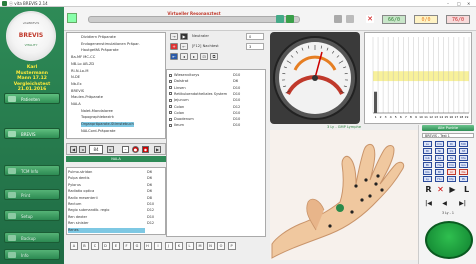 This screenshot has height=264, width=476. Describe the element at coordinates (255, 46) in the screenshot. I see `test-code-field: 3` at that location.